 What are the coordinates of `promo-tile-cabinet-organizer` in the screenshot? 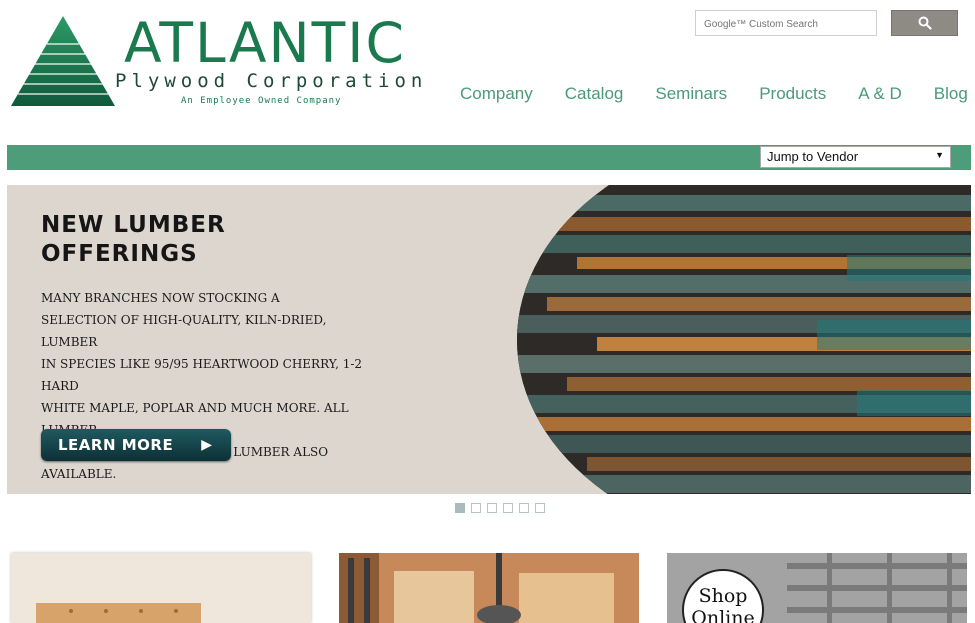 It's located at (489, 588).